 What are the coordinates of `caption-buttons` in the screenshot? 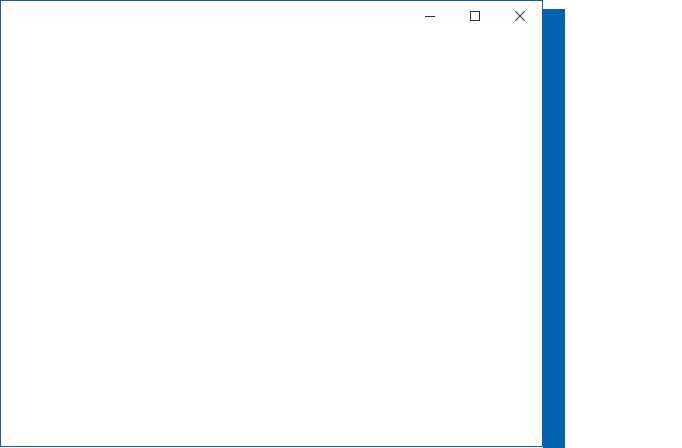 It's located at (474, 16).